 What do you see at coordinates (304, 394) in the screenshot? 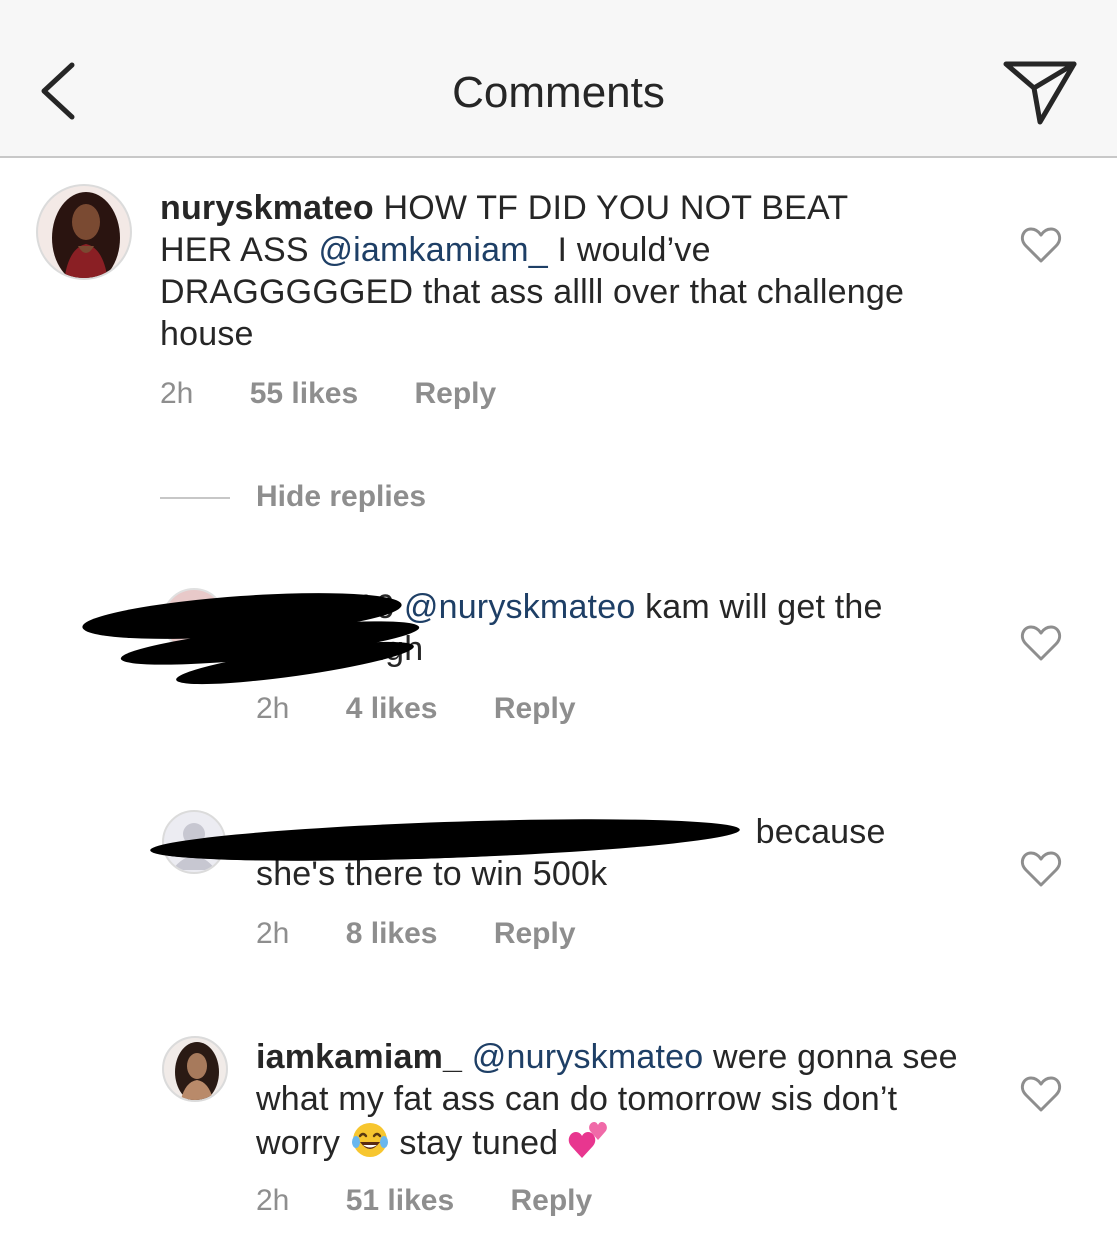
I see `likes-count: 55 likes` at bounding box center [304, 394].